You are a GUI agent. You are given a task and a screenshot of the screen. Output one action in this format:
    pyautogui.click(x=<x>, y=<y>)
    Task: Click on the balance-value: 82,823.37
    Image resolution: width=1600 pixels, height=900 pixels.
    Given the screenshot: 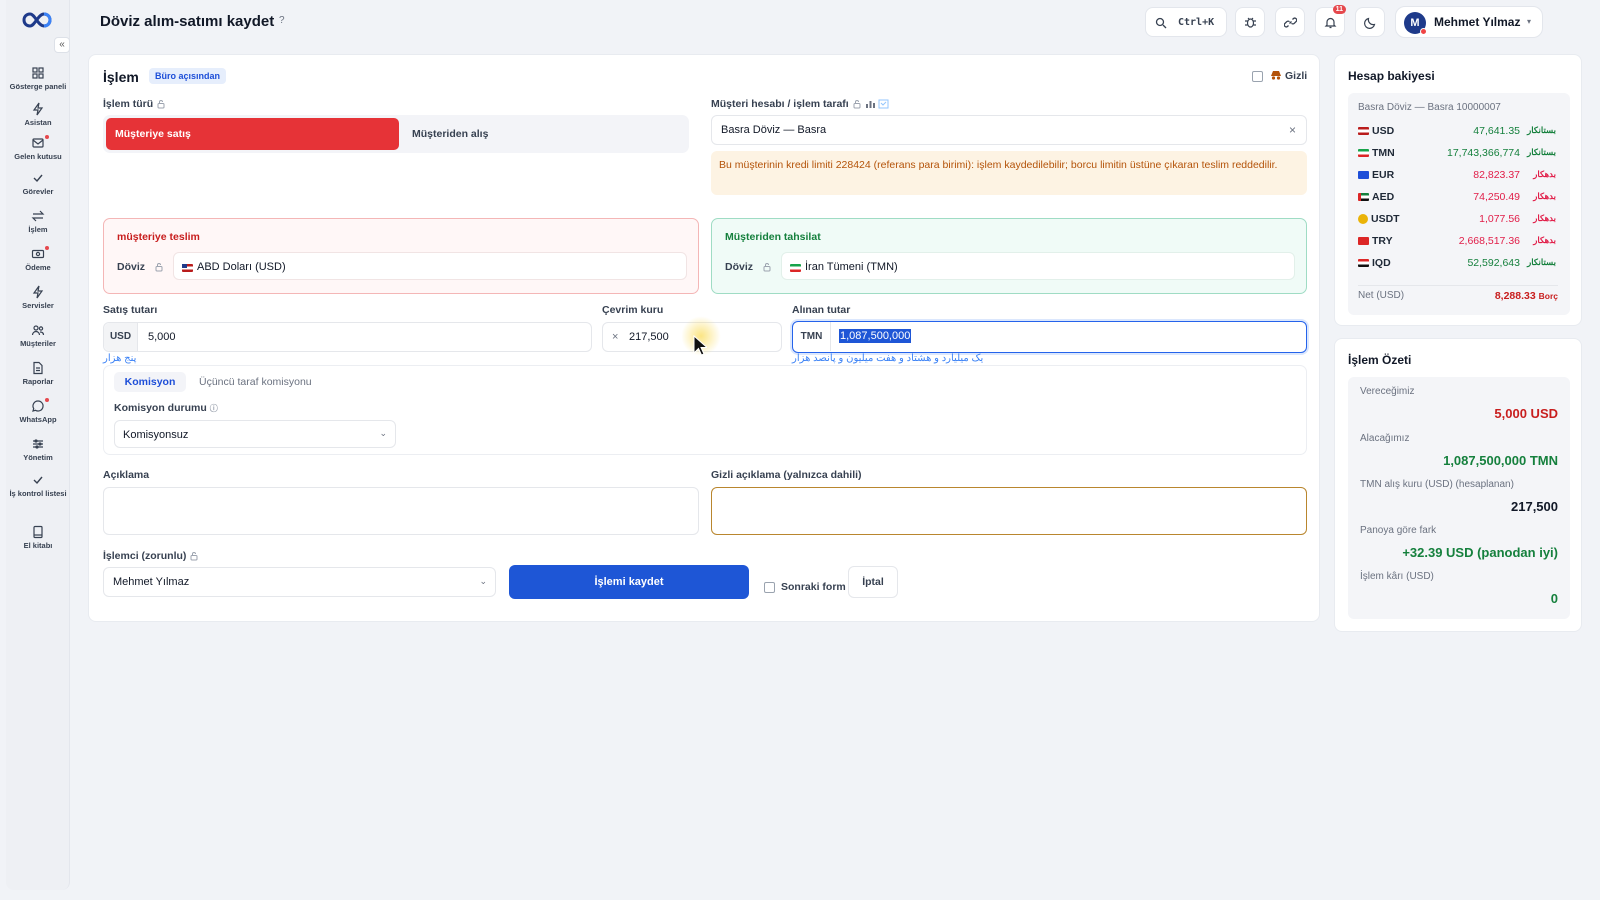 What is the action you would take?
    pyautogui.click(x=1496, y=175)
    